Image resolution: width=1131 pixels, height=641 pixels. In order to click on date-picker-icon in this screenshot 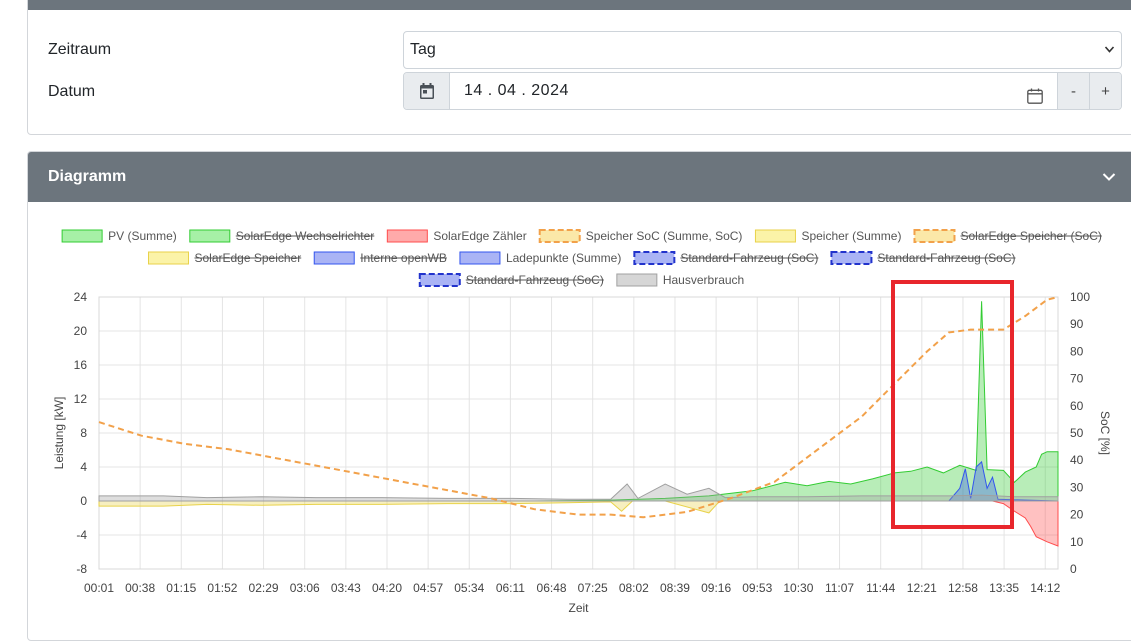, I will do `click(1035, 95)`.